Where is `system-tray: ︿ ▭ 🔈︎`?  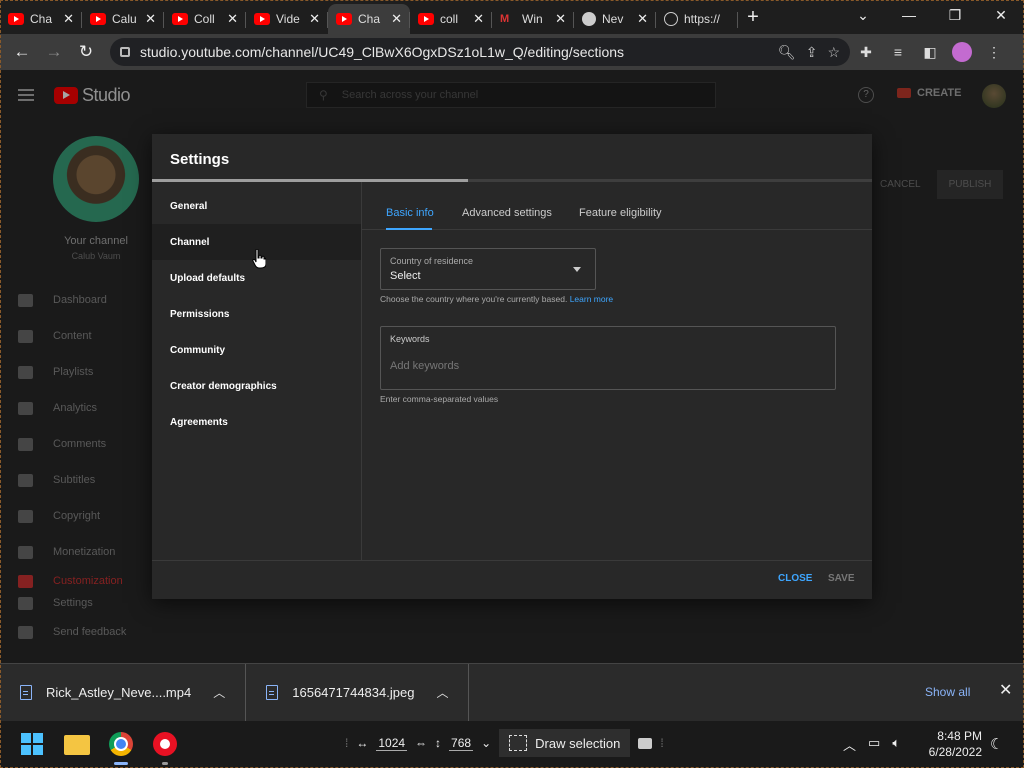 system-tray: ︿ ▭ 🔈︎ is located at coordinates (871, 744).